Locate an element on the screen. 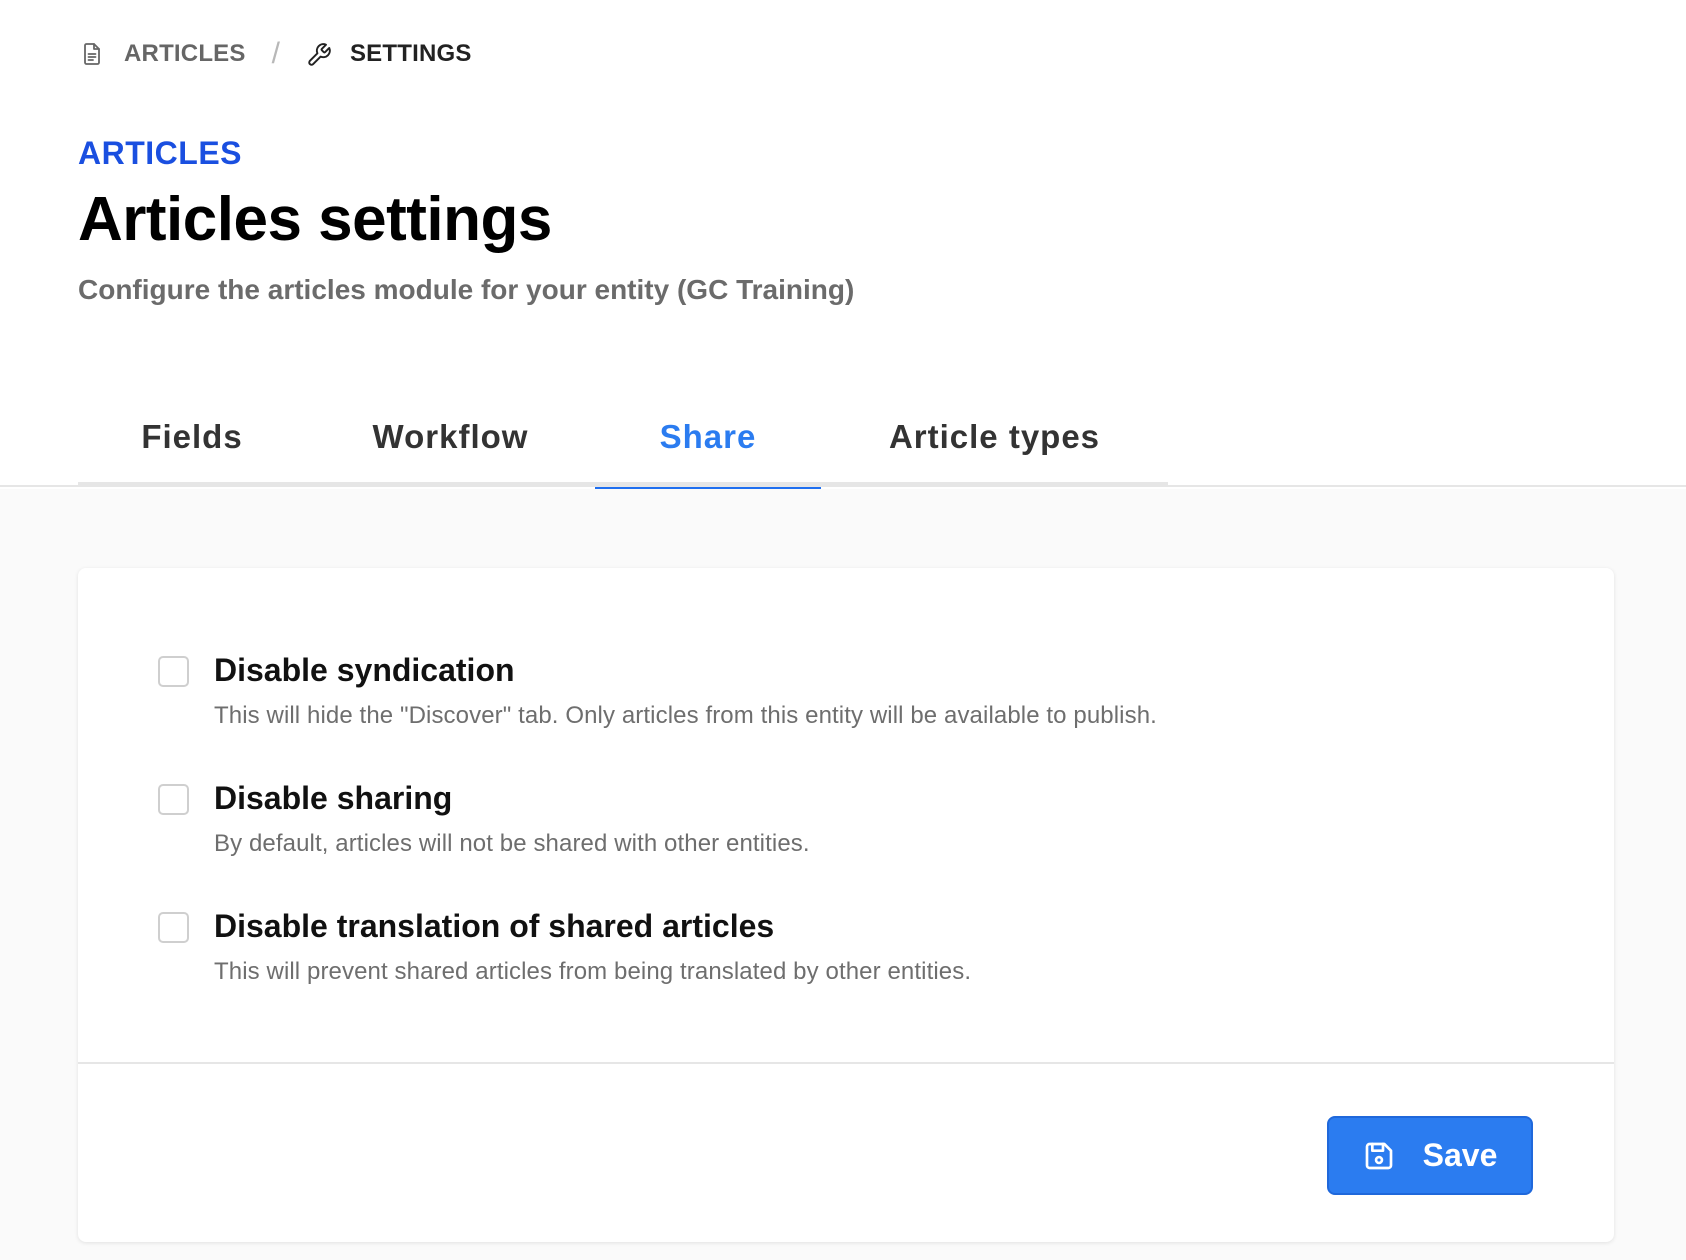  settings-tabs: Fields Workflow Share Article types is located at coordinates (623, 451).